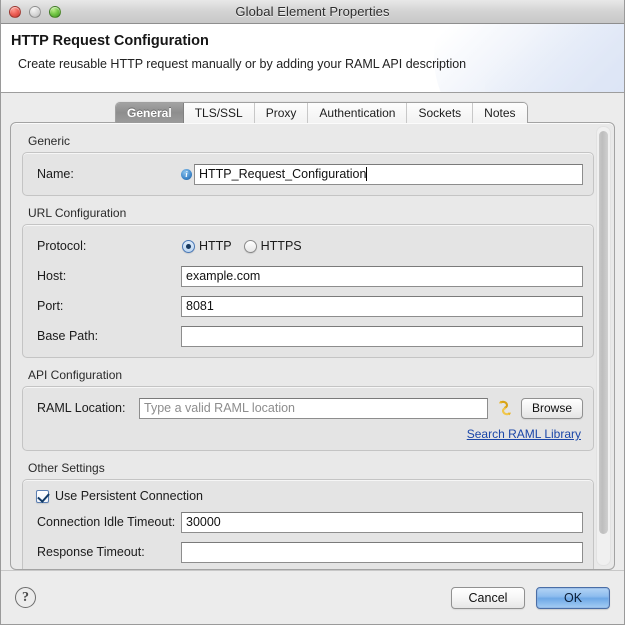 This screenshot has width=625, height=625. Describe the element at coordinates (603, 332) in the screenshot. I see `scrollbar-thumb` at that location.